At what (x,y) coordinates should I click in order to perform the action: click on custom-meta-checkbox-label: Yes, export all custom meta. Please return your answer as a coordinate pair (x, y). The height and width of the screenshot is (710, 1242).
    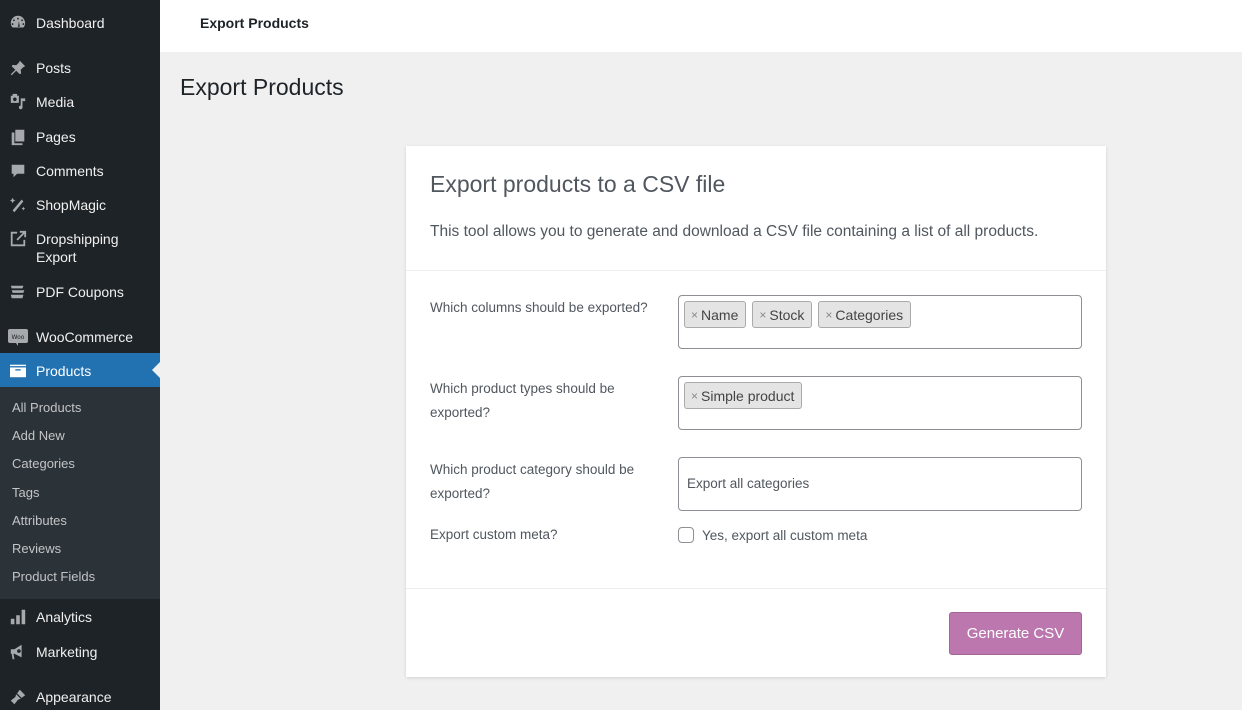
    Looking at the image, I should click on (785, 535).